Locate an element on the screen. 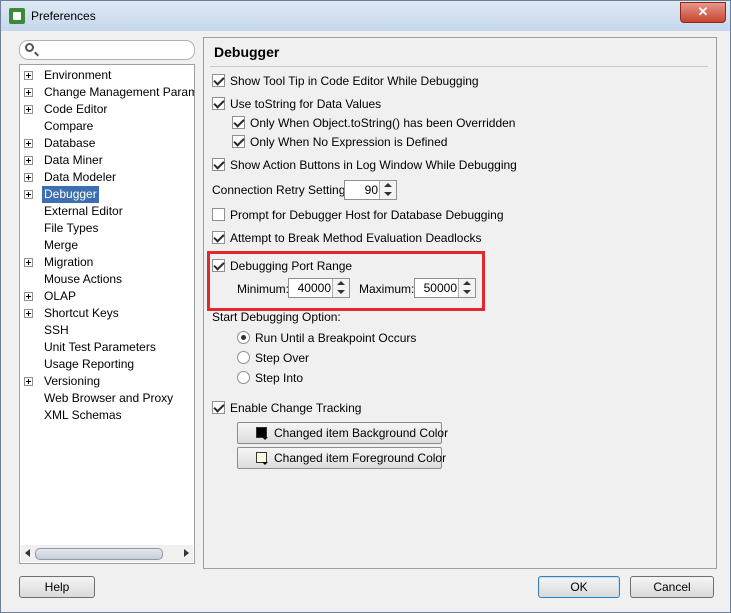  tree-item: Database is located at coordinates (107, 143).